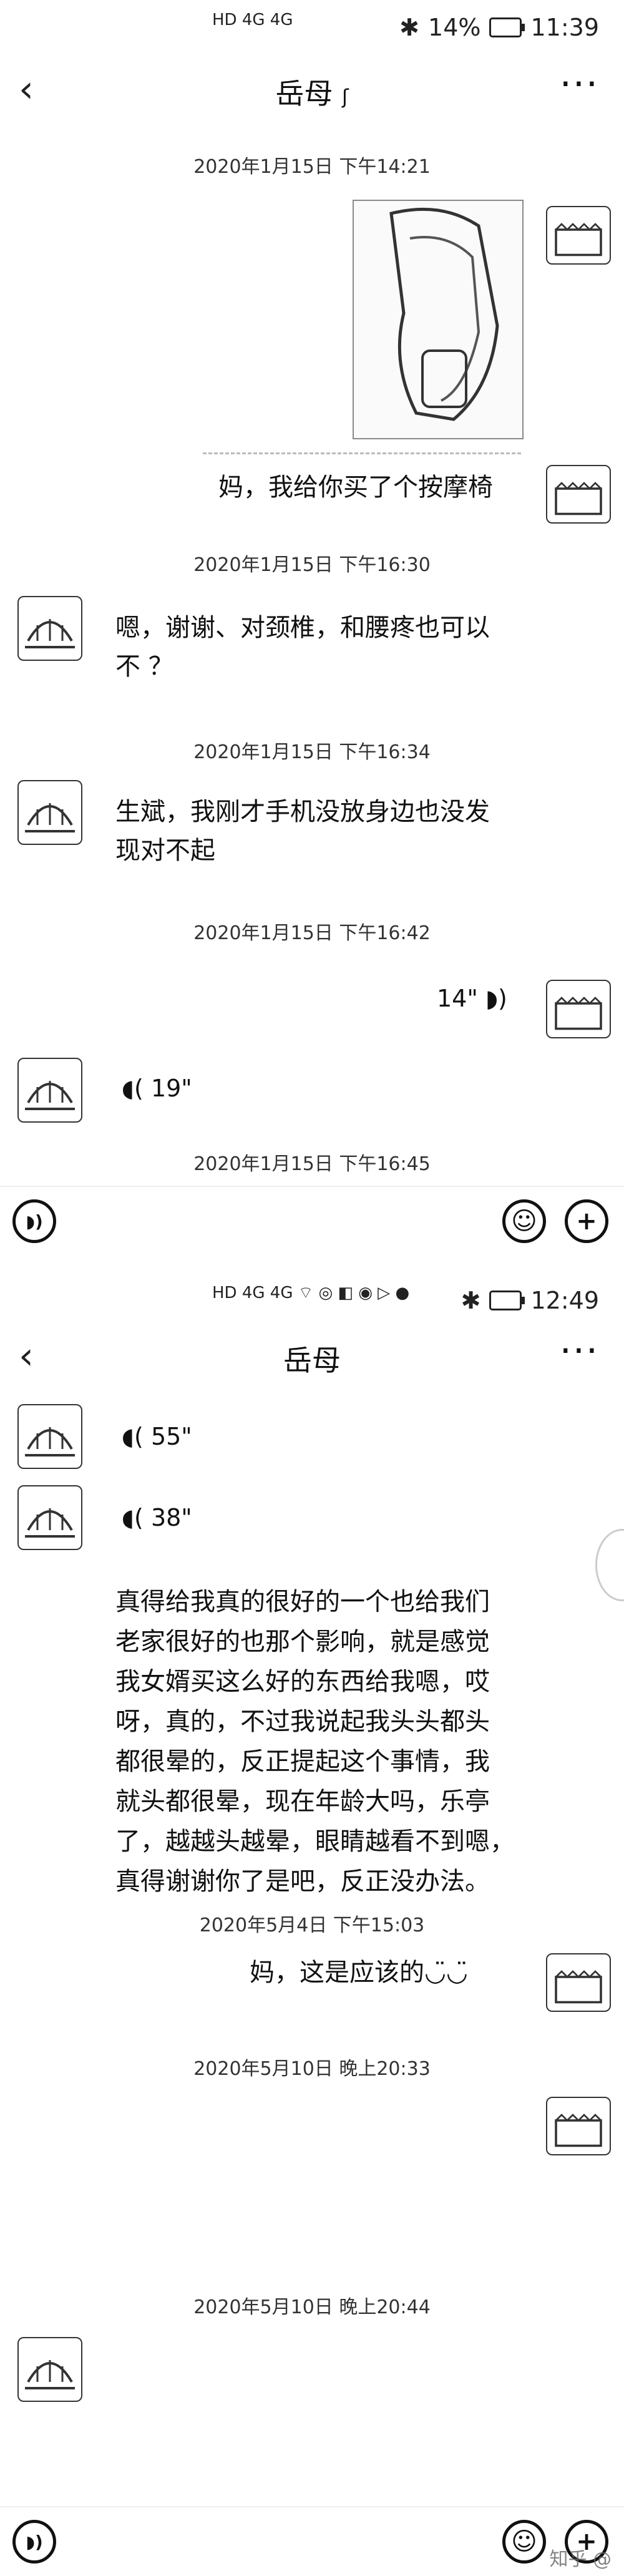 This screenshot has height=2576, width=624. What do you see at coordinates (312, 167) in the screenshot?
I see `timestamp: 2020年1月15日 下午14:21` at bounding box center [312, 167].